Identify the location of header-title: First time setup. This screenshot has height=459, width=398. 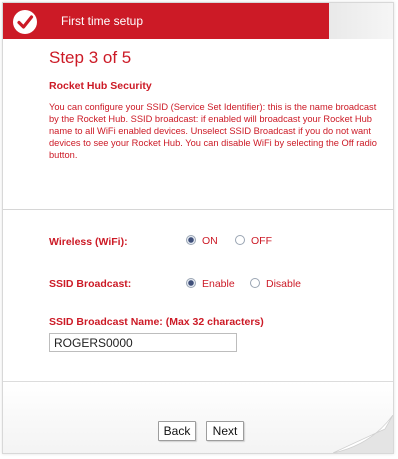
(102, 21).